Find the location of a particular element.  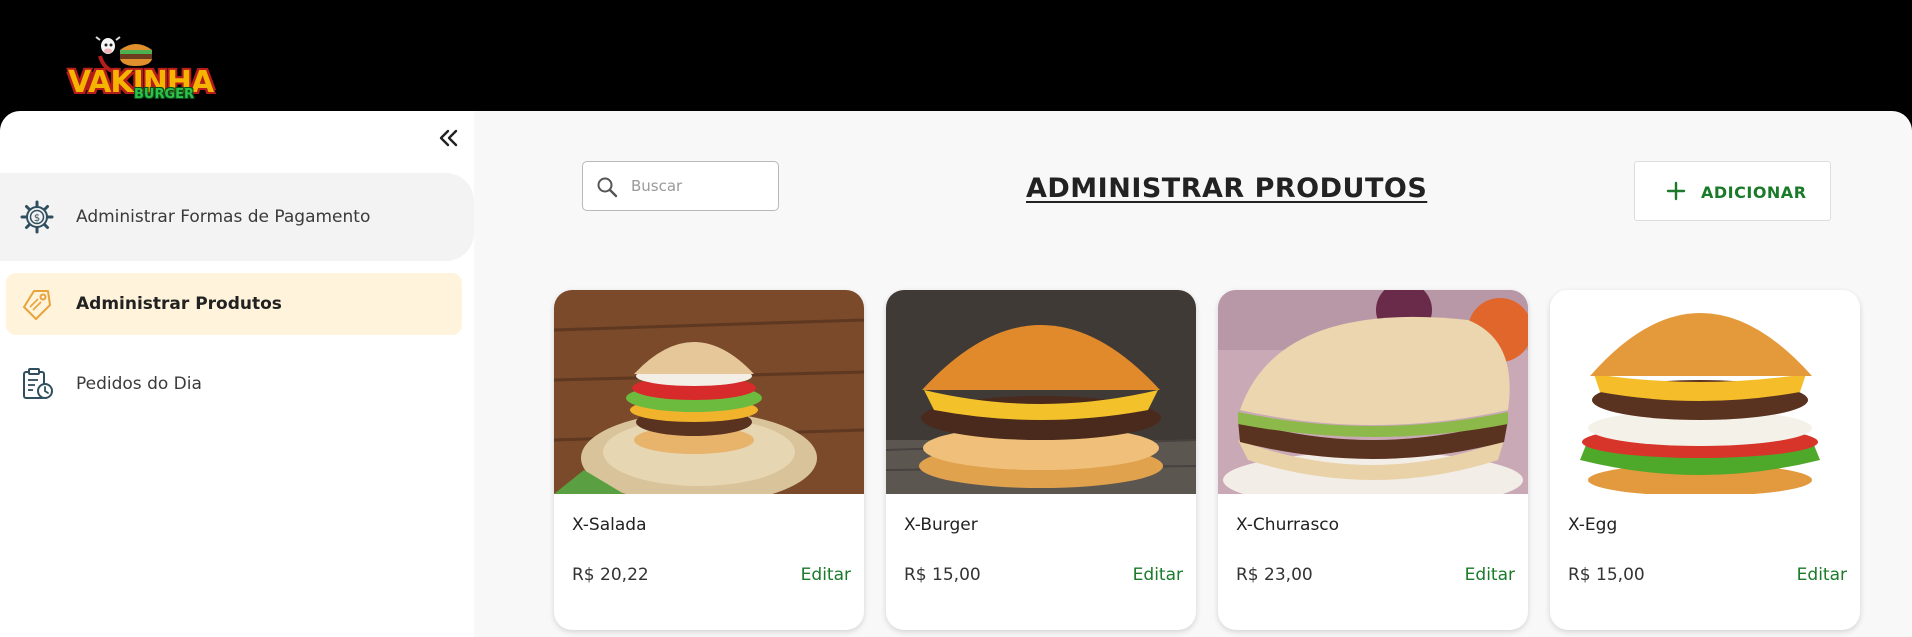

product-card: X-Burger R$ 15,00 Editar is located at coordinates (1041, 460).